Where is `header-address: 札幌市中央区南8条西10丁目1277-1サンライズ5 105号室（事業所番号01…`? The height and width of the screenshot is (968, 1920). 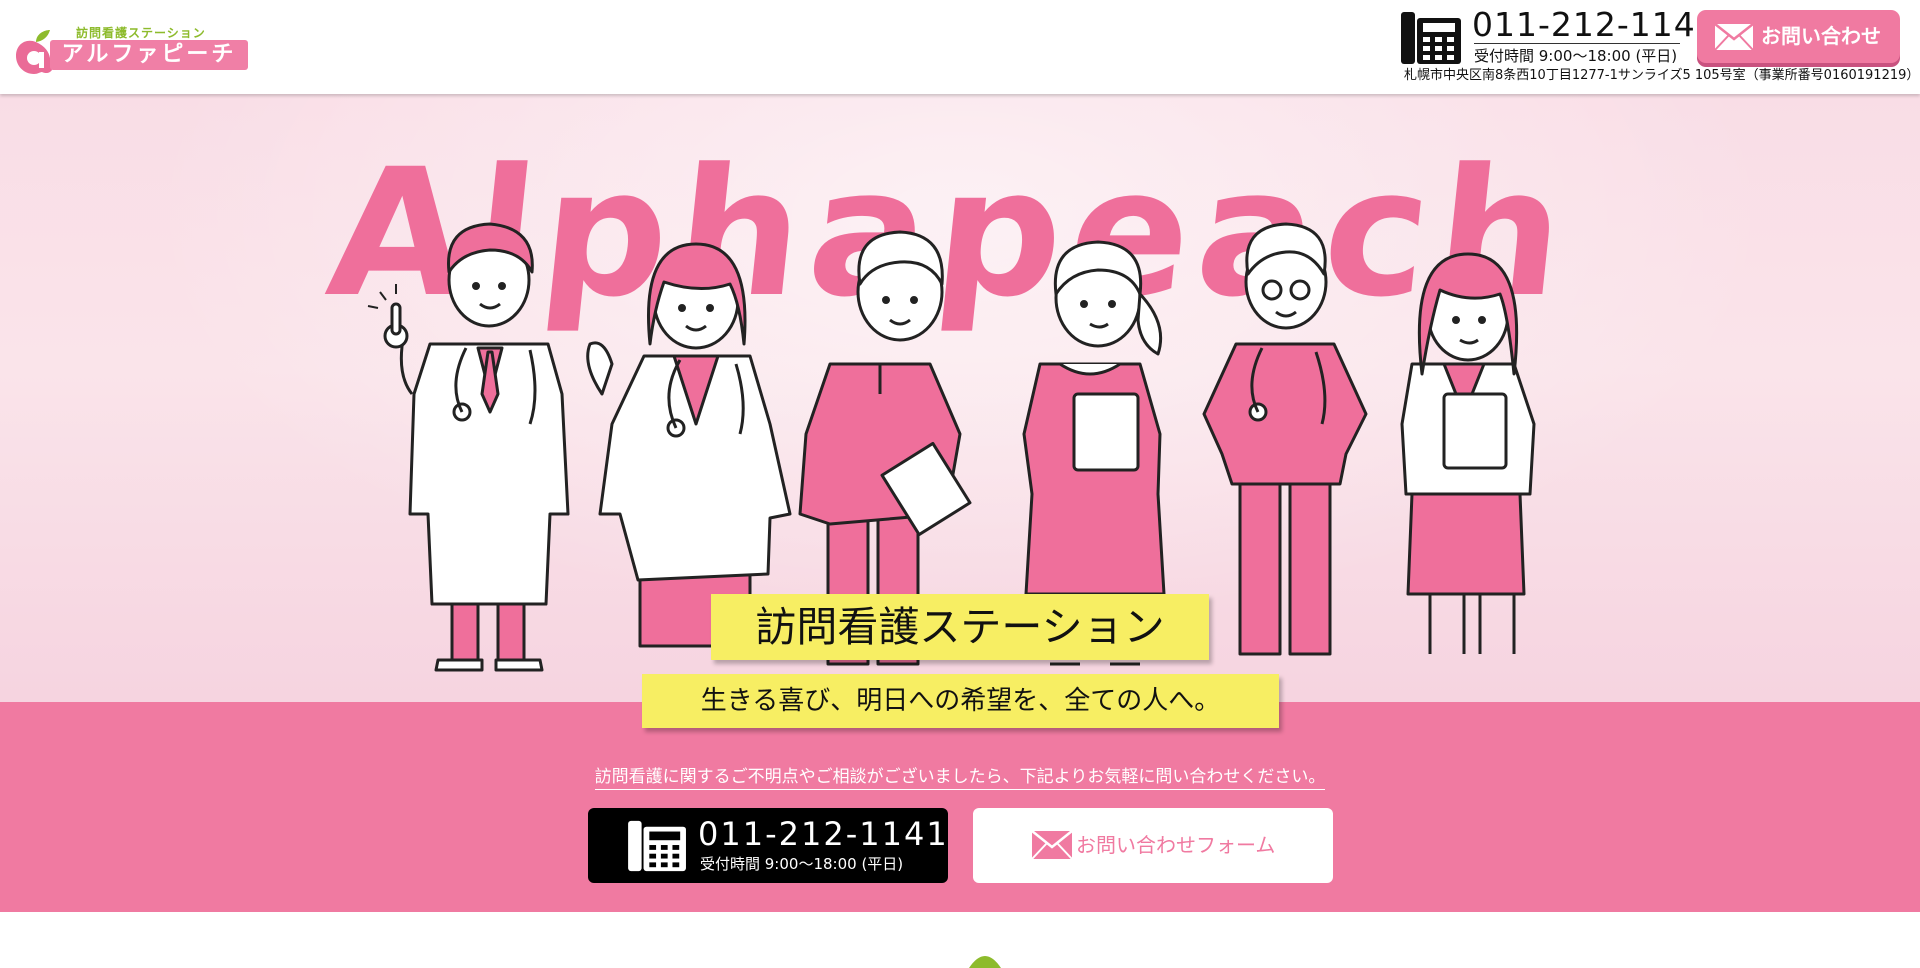
header-address: 札幌市中央区南8条西10丁目1277-1サンライズ5 105号室（事業所番号01… is located at coordinates (1662, 75).